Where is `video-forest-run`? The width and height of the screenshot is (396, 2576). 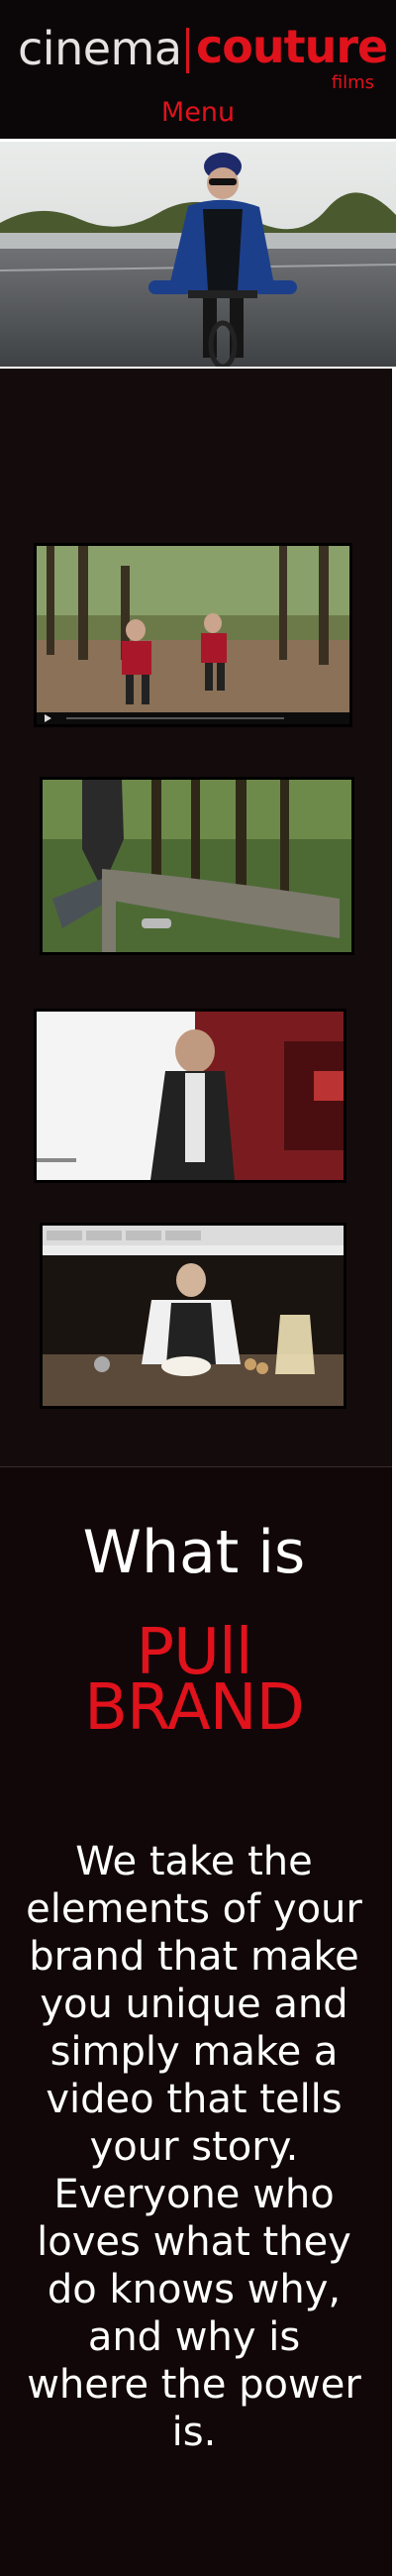 video-forest-run is located at coordinates (193, 635).